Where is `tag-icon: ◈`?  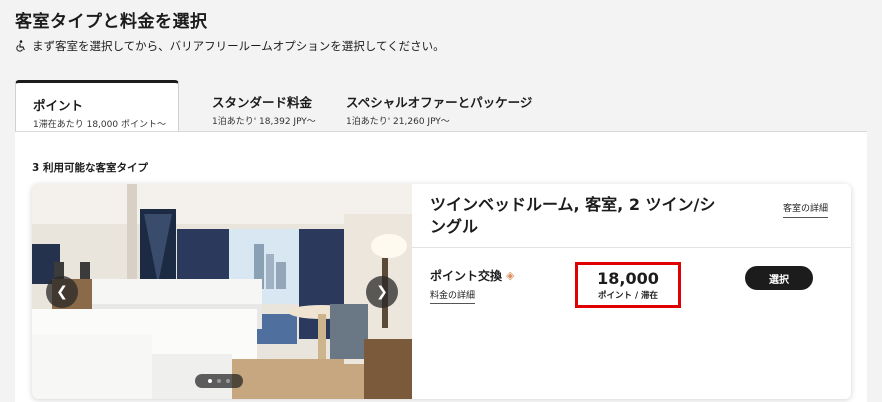
tag-icon: ◈ is located at coordinates (510, 275).